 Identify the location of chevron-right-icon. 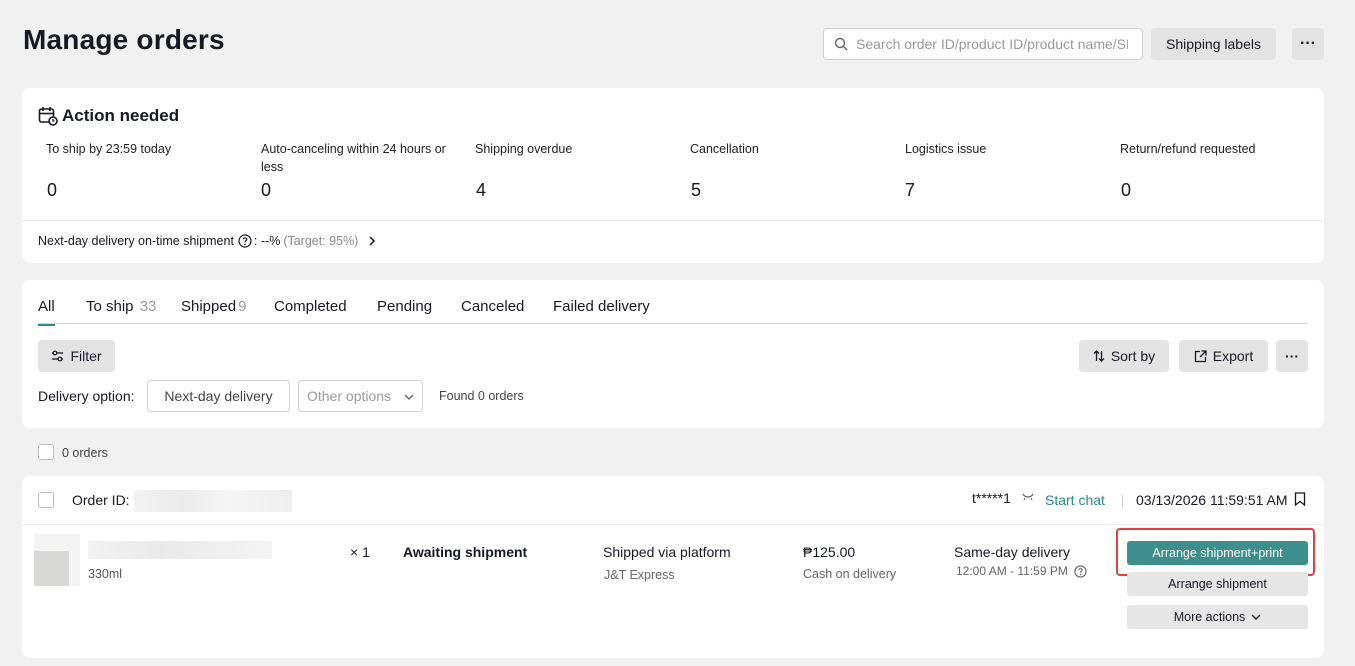
(372, 241).